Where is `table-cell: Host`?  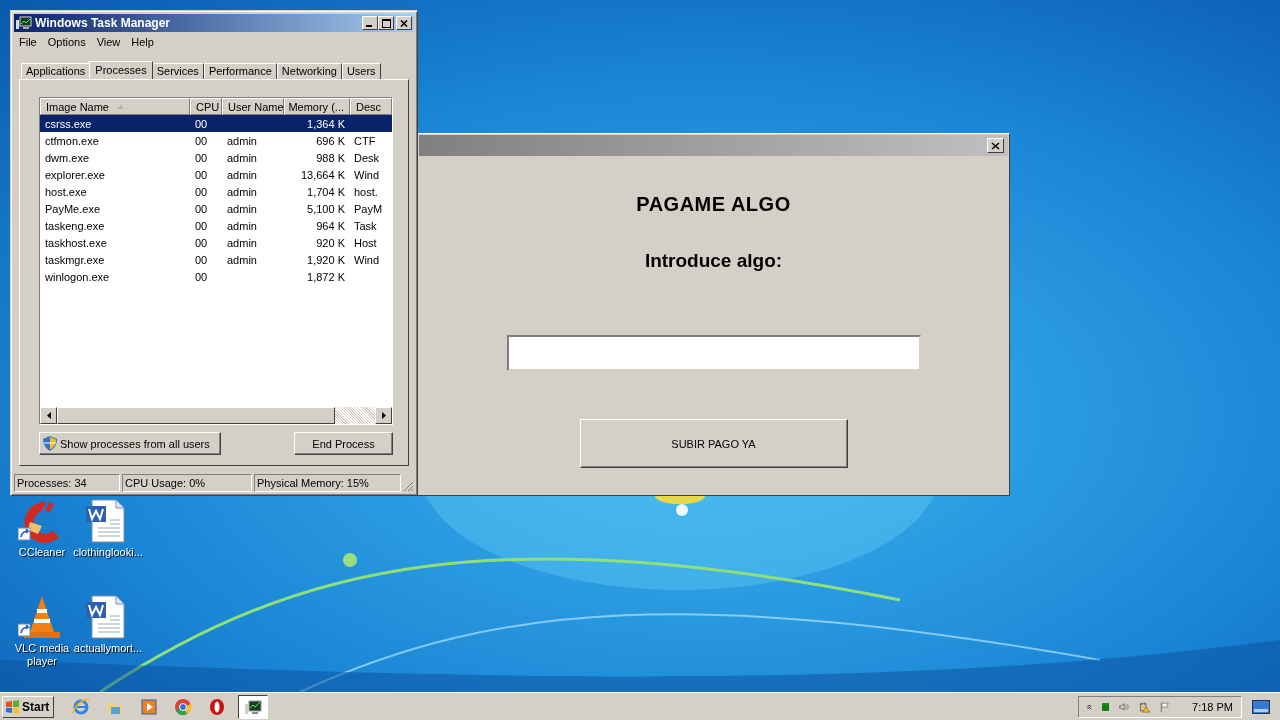
table-cell: Host is located at coordinates (371, 242).